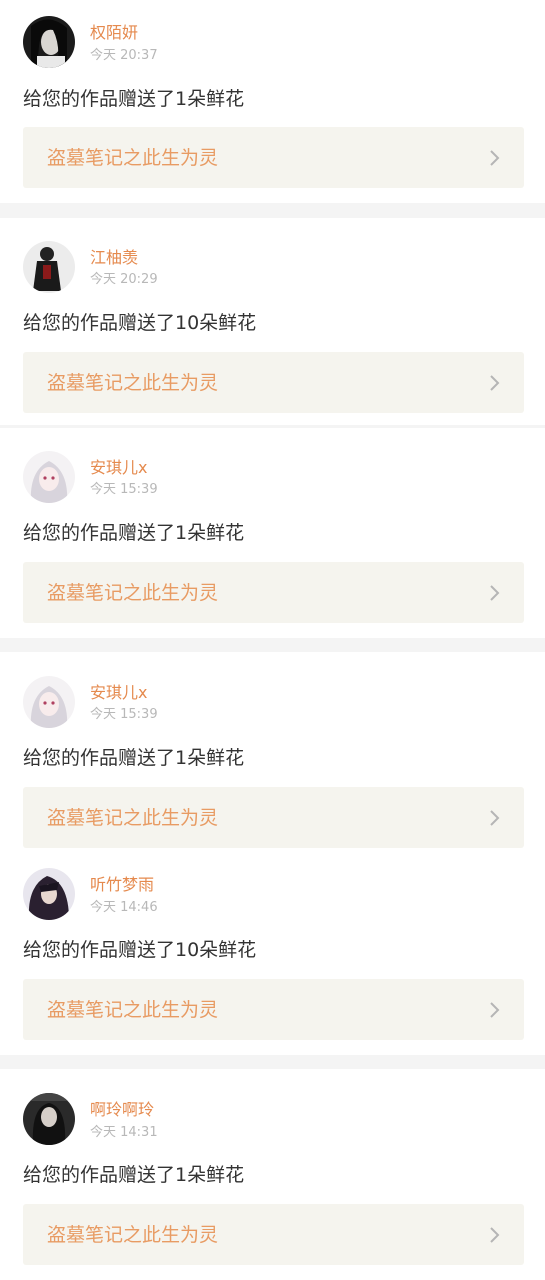 This screenshot has height=1280, width=545. What do you see at coordinates (124, 55) in the screenshot?
I see `timestamp: 今天 20:37` at bounding box center [124, 55].